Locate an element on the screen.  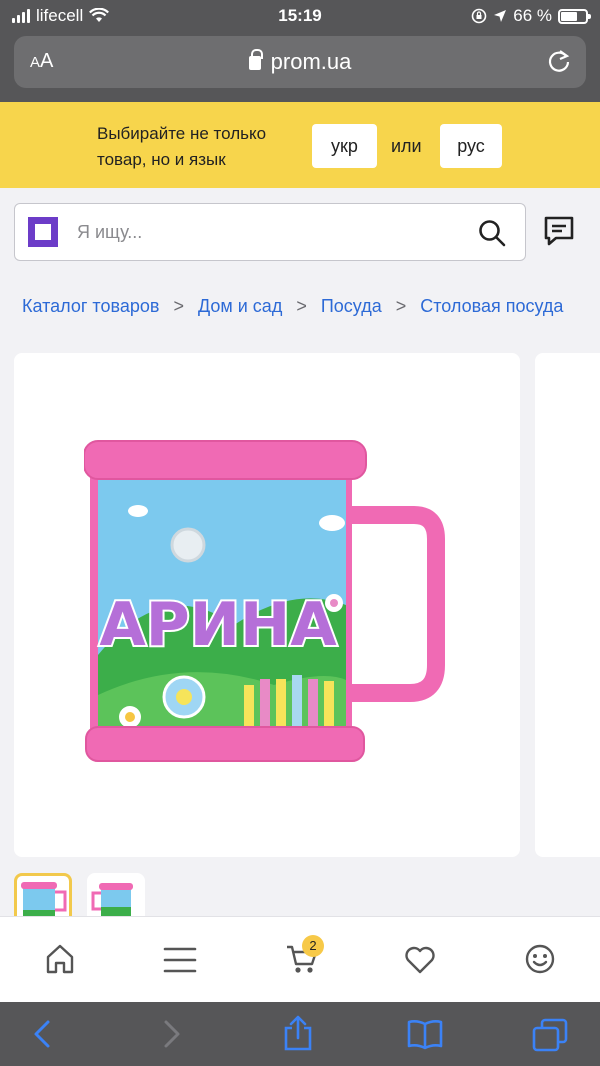
battery-icon is located at coordinates (574, 16).